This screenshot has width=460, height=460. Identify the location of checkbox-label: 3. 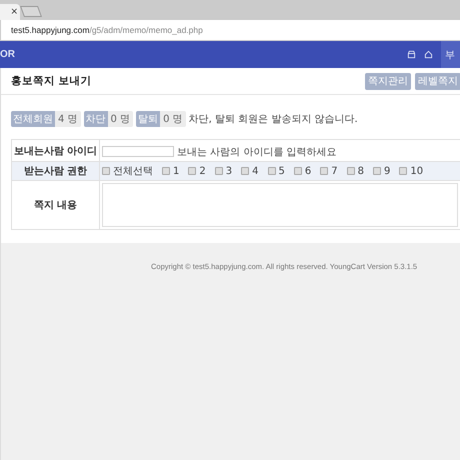
(229, 171).